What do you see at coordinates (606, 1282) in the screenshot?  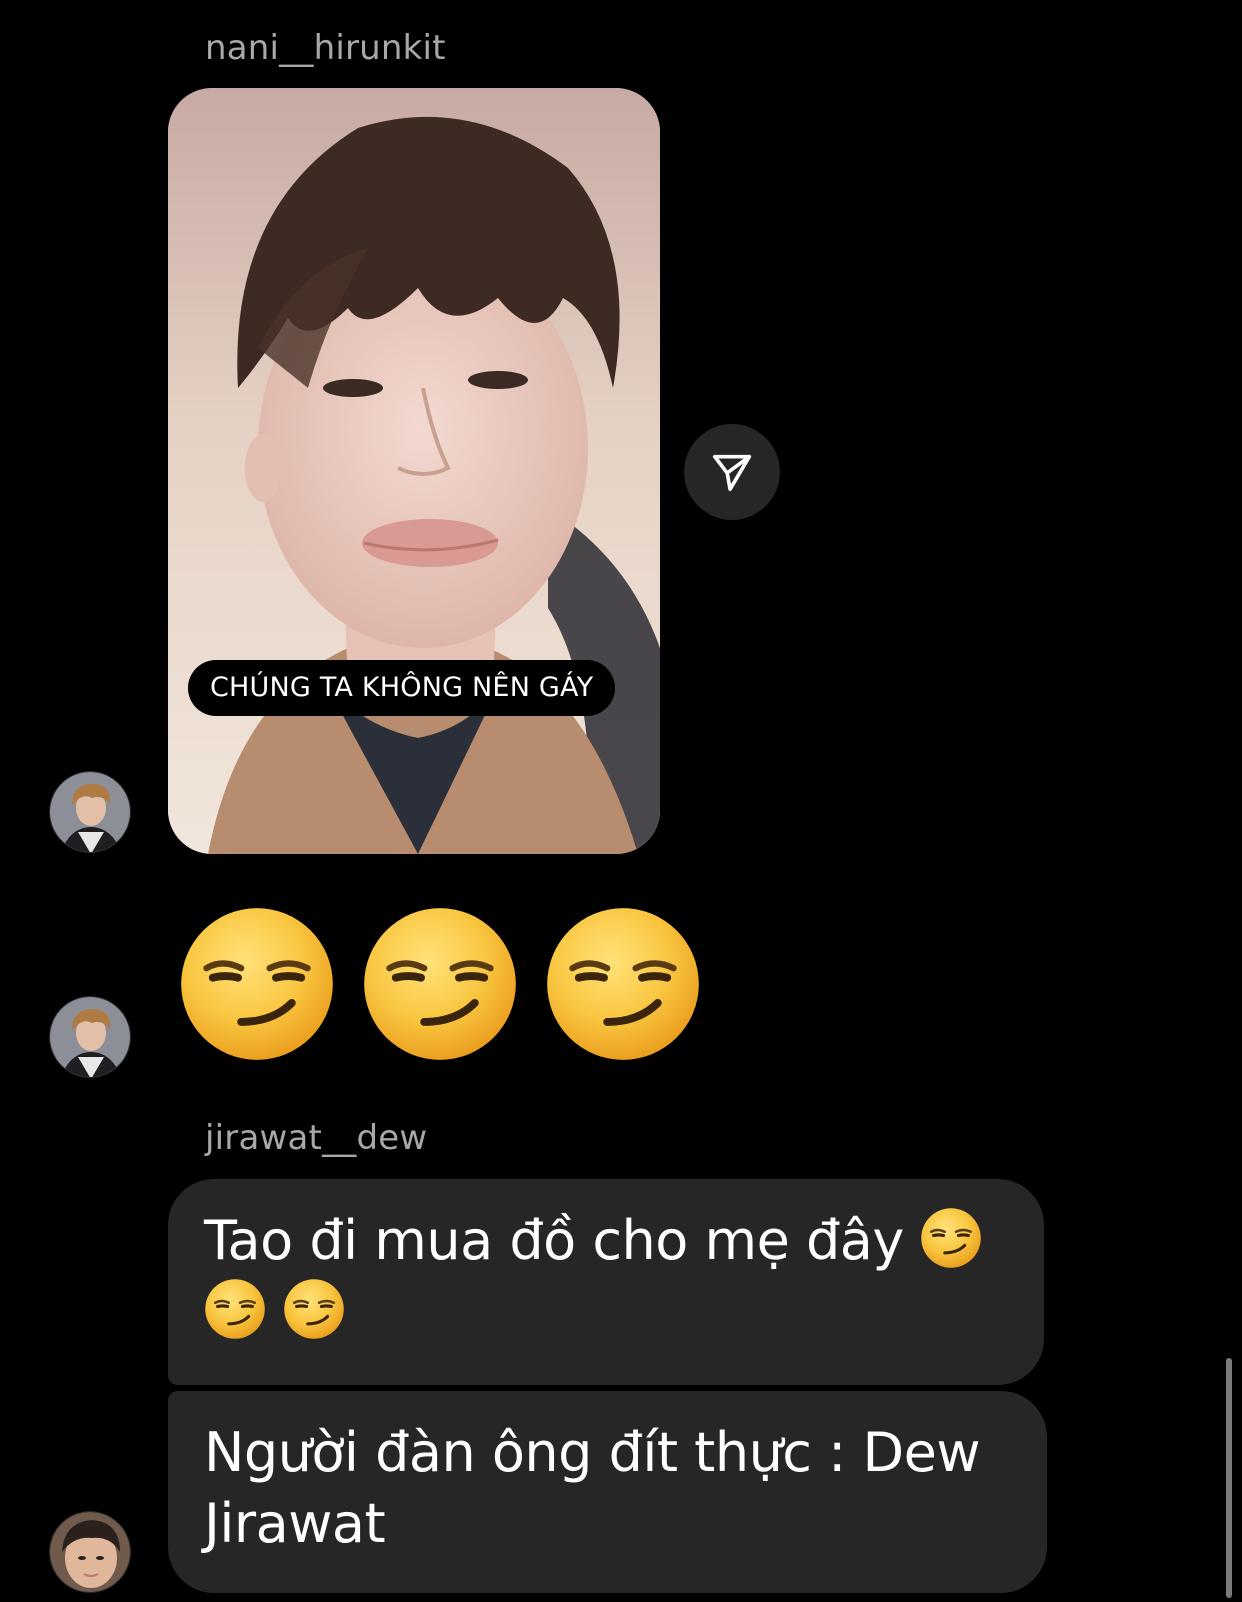 I see `message-bubble: Tao đi mua đồ cho mẹ đây` at bounding box center [606, 1282].